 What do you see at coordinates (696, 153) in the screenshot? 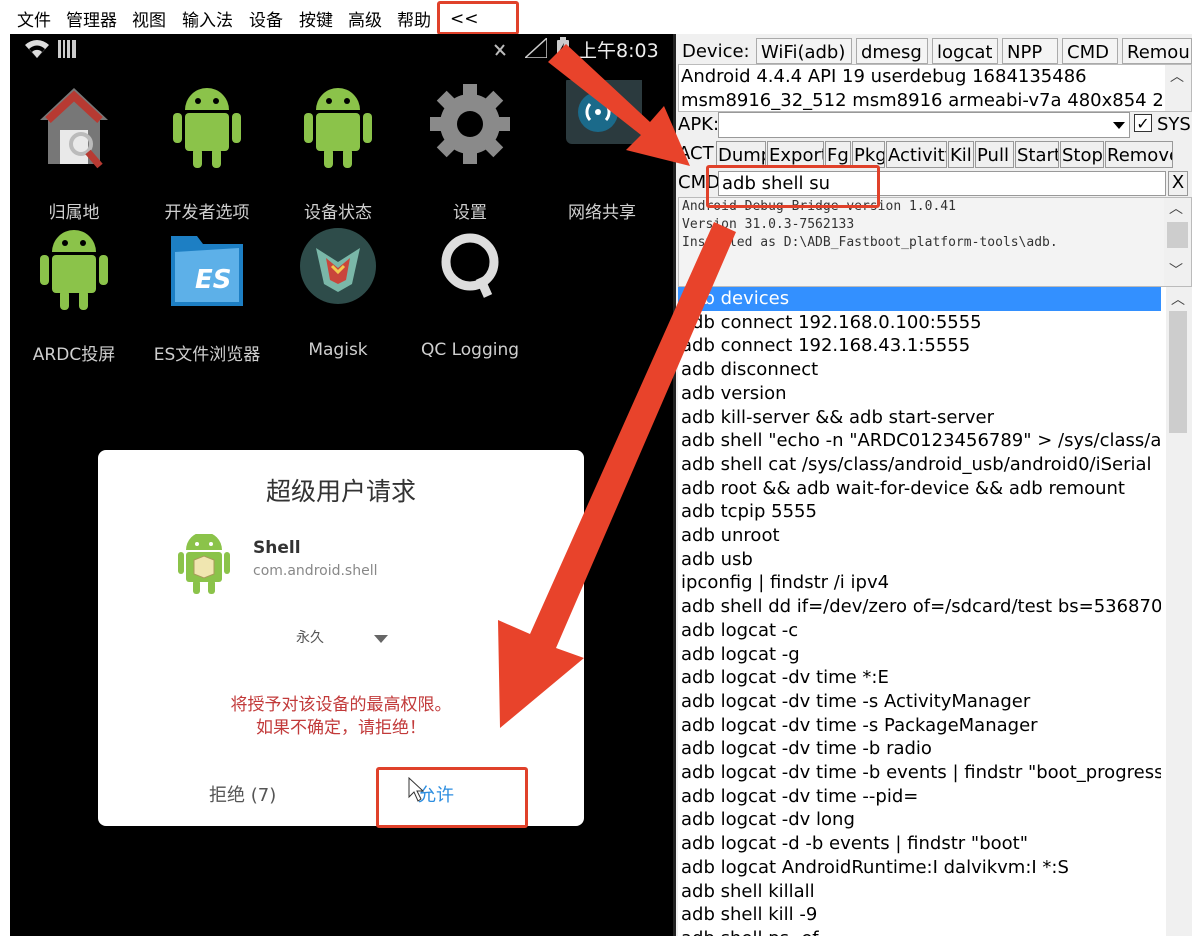
I see `act-label: ACT` at bounding box center [696, 153].